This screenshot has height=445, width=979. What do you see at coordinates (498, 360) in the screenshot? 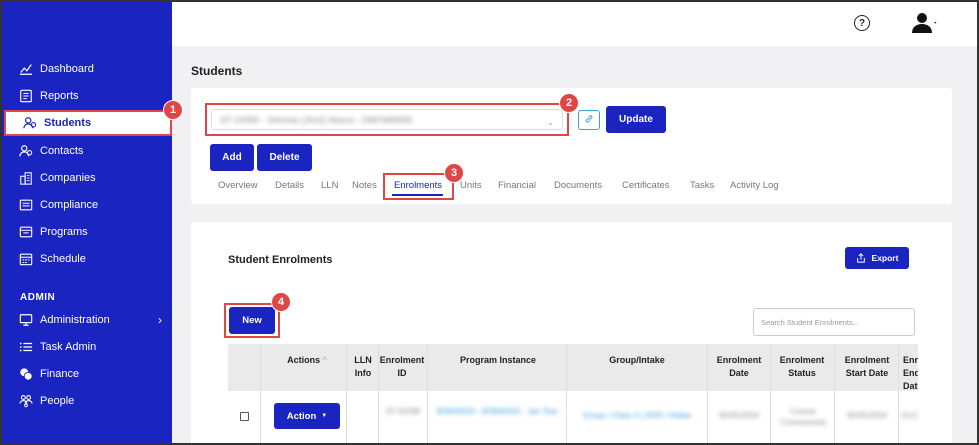
I see `column-header-program-instance: Program Instance` at bounding box center [498, 360].